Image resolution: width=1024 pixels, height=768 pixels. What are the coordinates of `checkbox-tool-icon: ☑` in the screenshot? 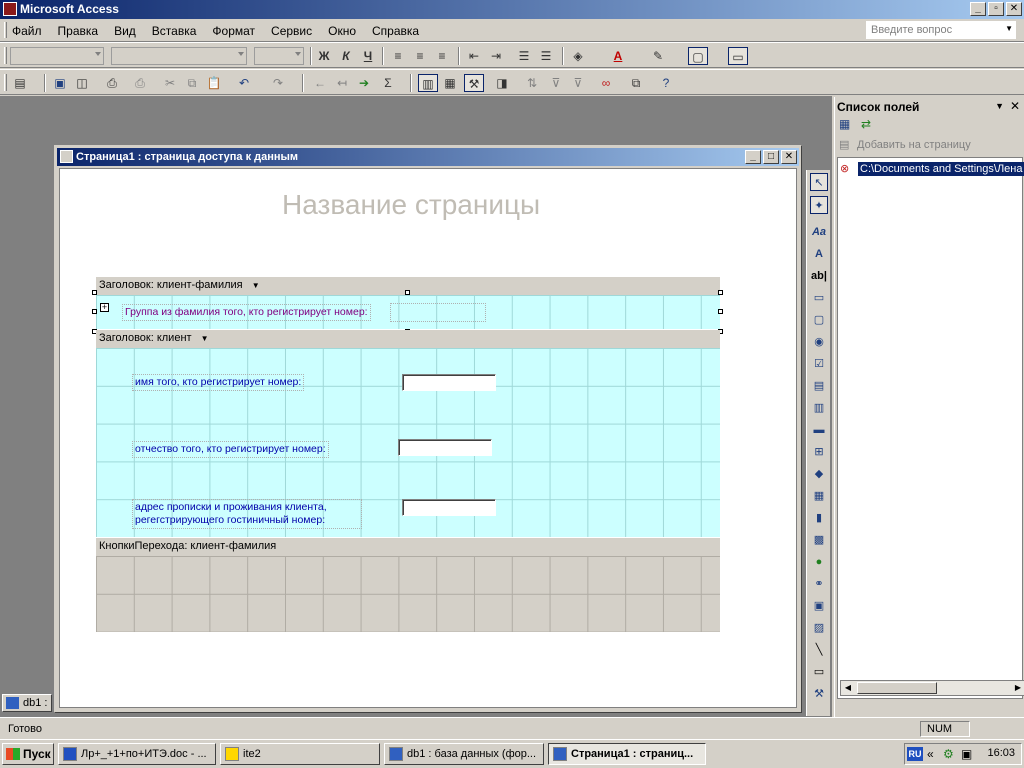 It's located at (819, 364).